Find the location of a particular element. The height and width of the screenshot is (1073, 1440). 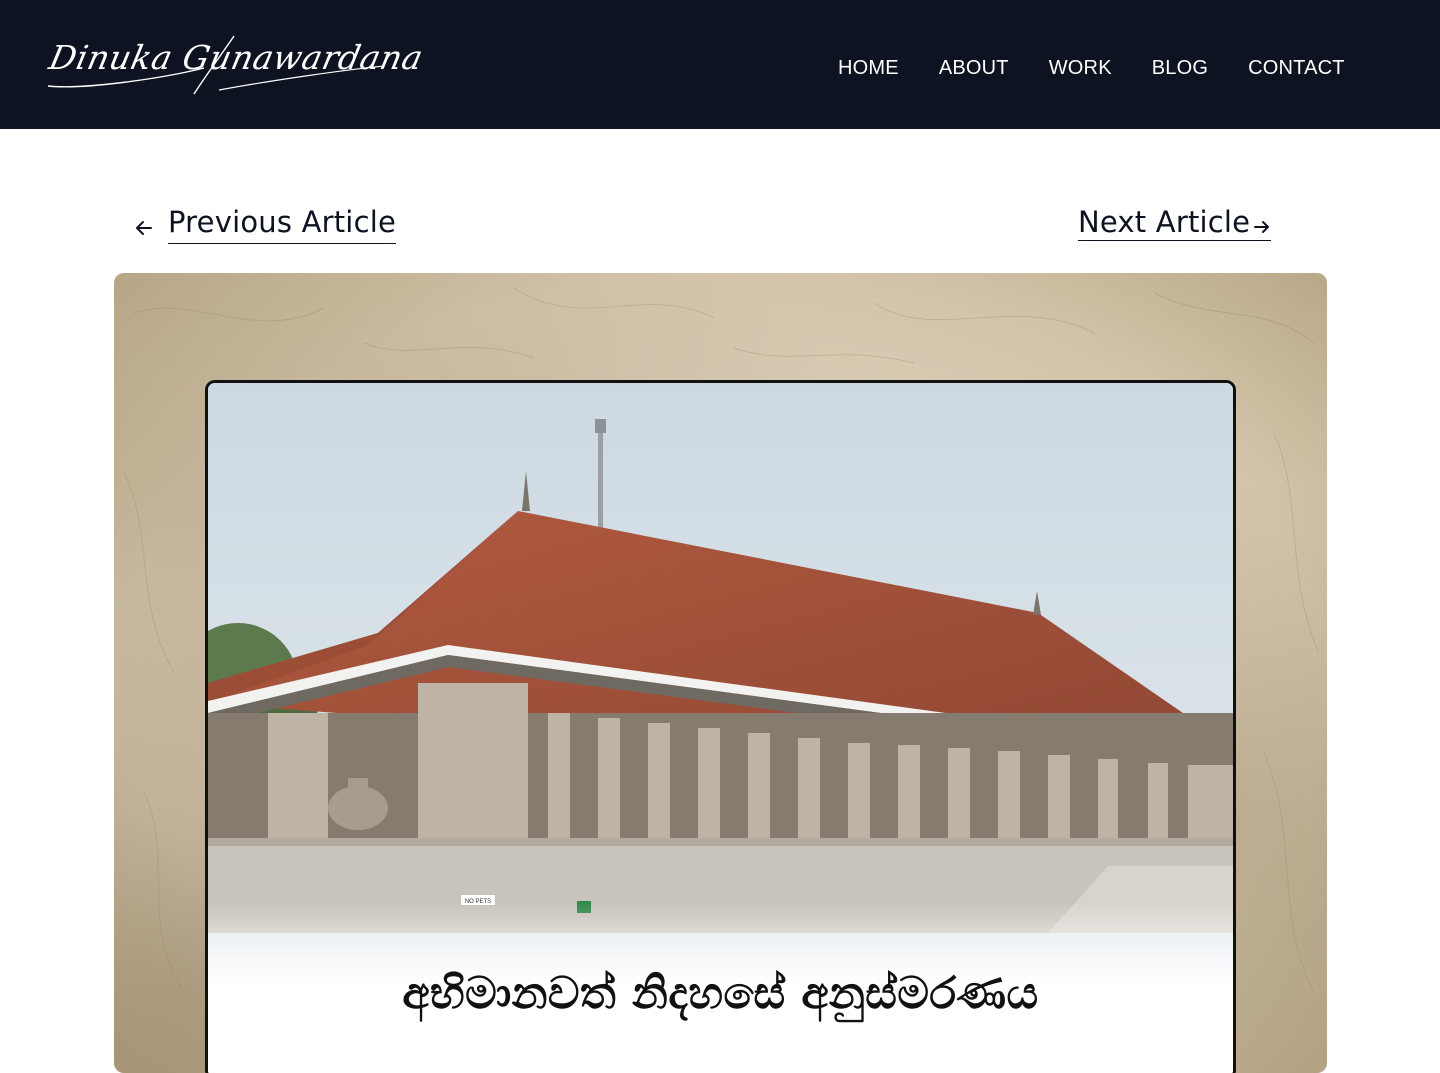

next-article-link: Next Article is located at coordinates (1175, 223).